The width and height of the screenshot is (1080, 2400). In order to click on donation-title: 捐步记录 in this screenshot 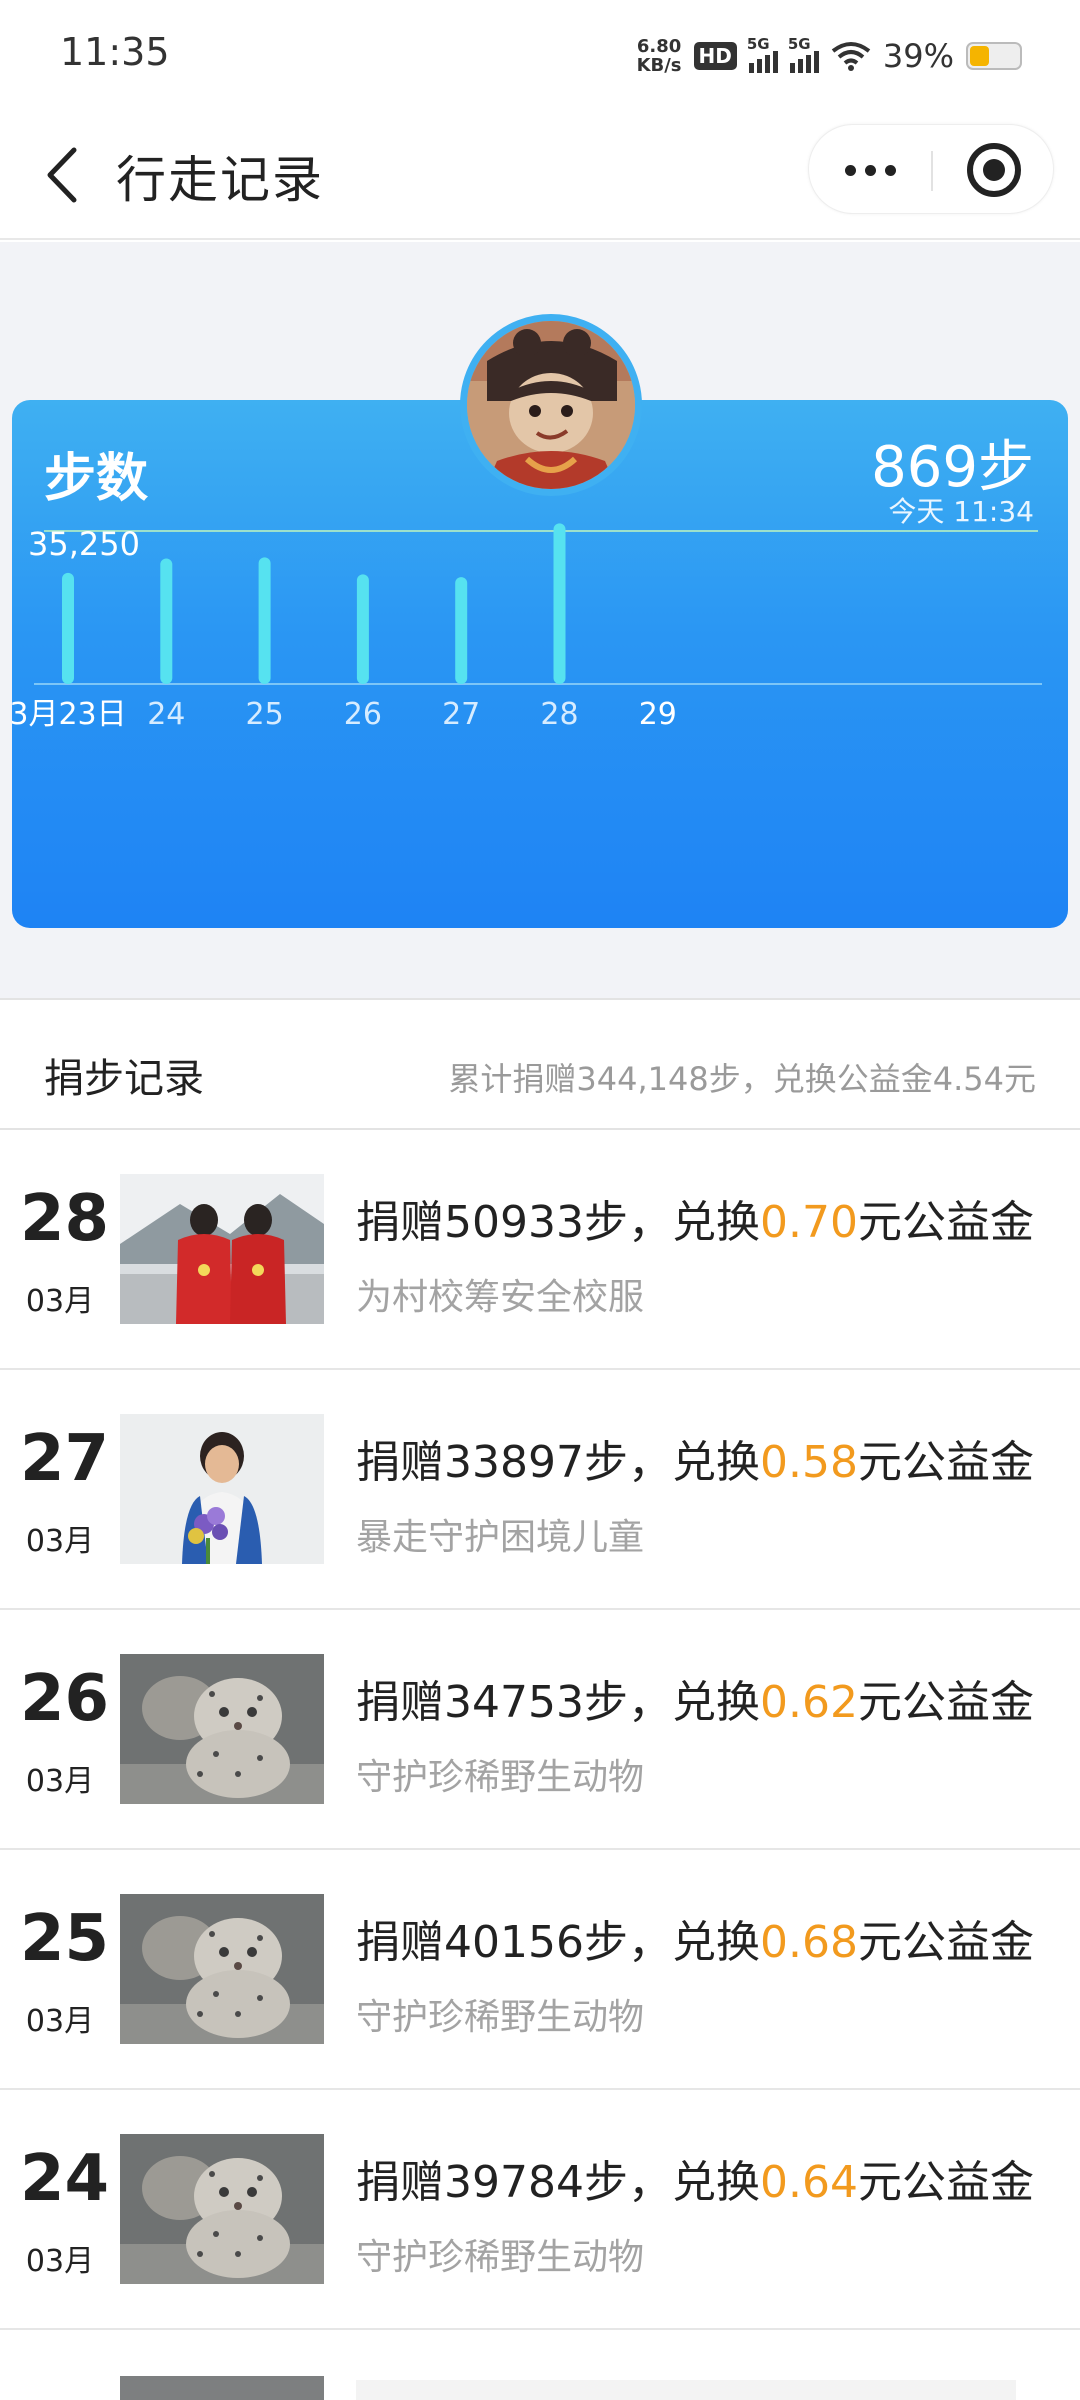, I will do `click(124, 1079)`.